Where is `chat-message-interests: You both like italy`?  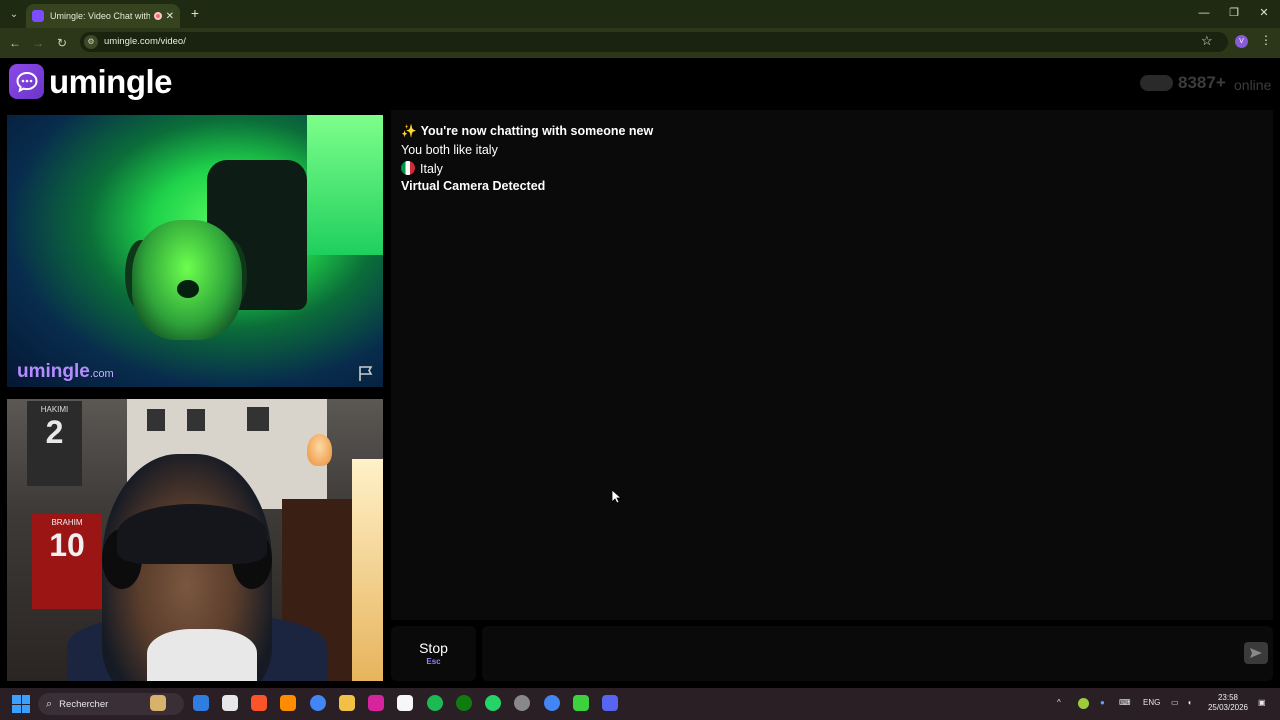 chat-message-interests: You both like italy is located at coordinates (449, 150).